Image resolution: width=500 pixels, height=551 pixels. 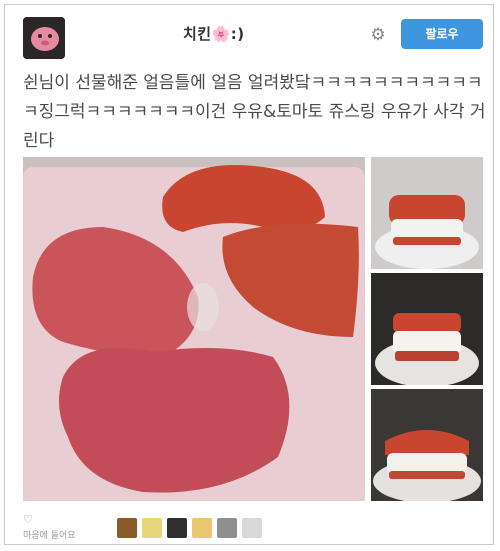 What do you see at coordinates (28, 519) in the screenshot?
I see `heart-icon: ♡` at bounding box center [28, 519].